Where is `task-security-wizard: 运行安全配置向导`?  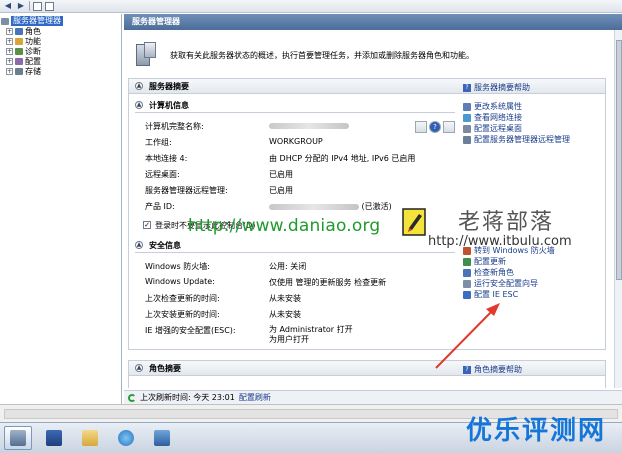
task-security-wizard: 运行安全配置向导 is located at coordinates (509, 283).